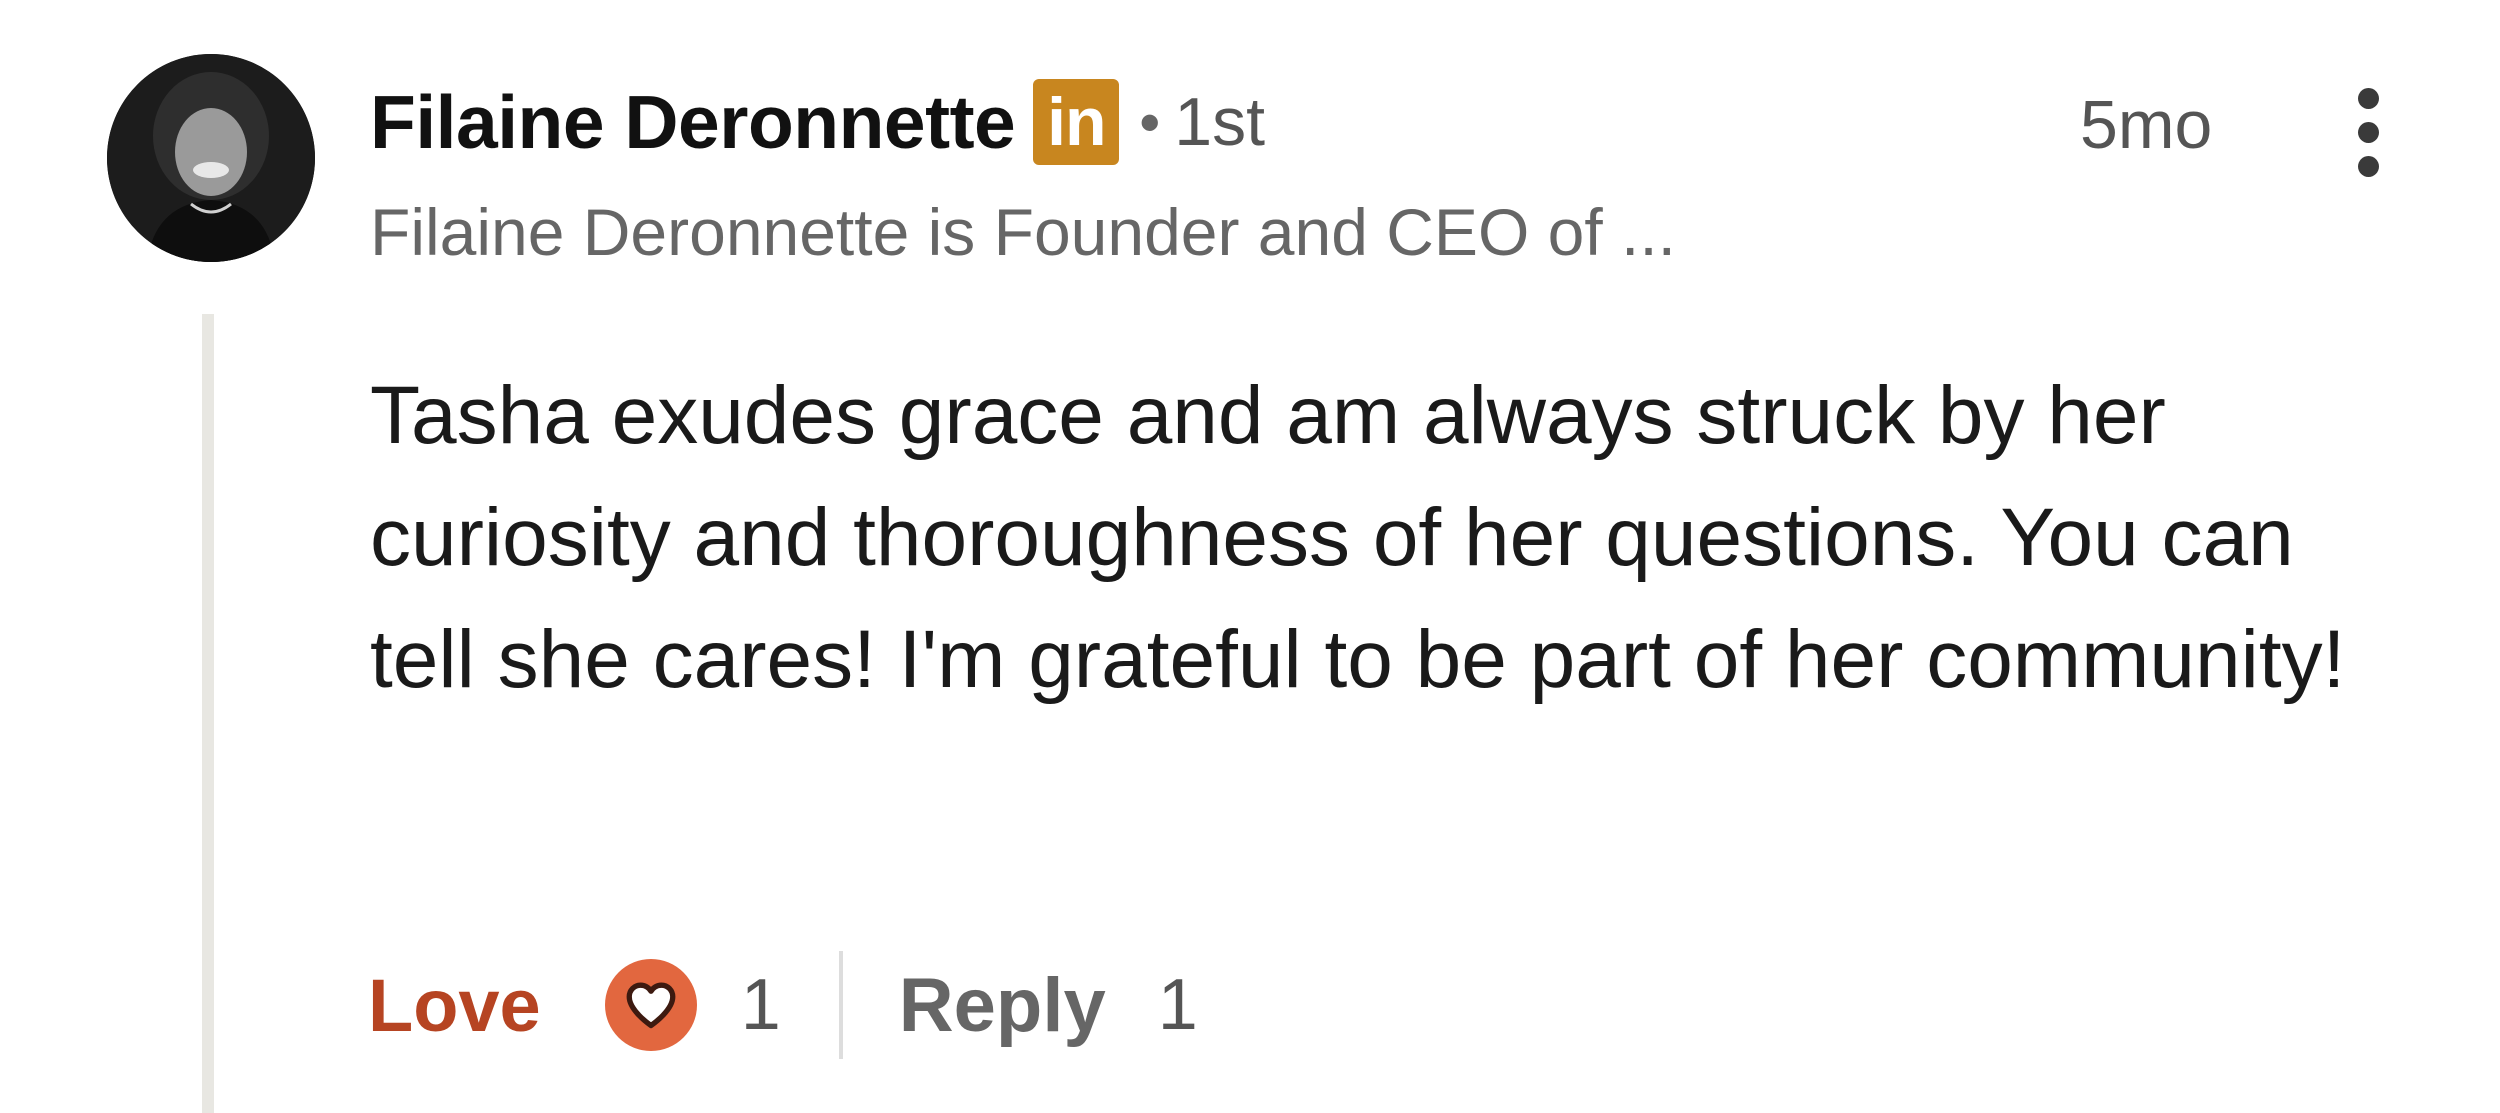 The image size is (2500, 1113). What do you see at coordinates (783, 1005) in the screenshot?
I see `comment-actions: Love 1 Reply 1` at bounding box center [783, 1005].